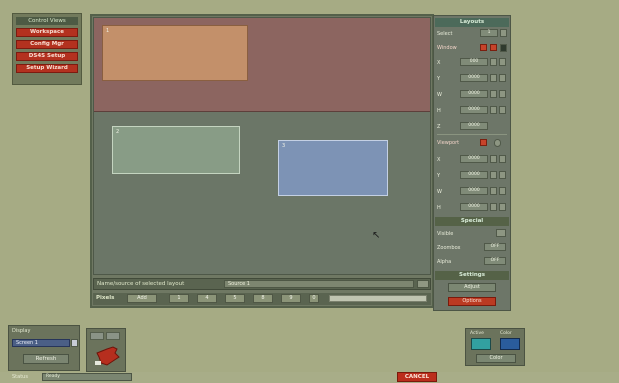 This screenshot has height=383, width=619. Describe the element at coordinates (97, 336) in the screenshot. I see `thumb-icon` at that location.